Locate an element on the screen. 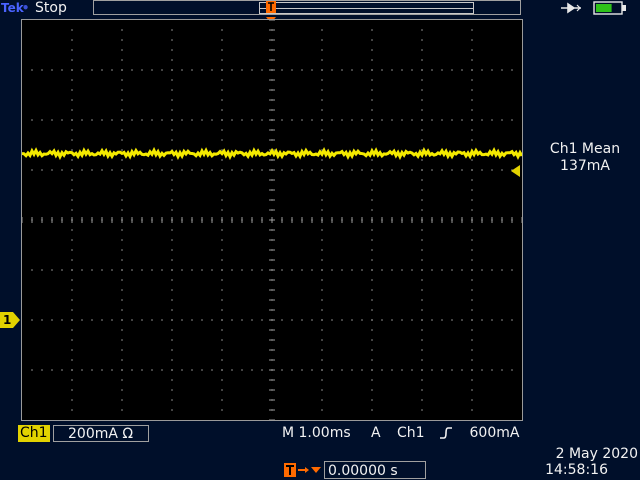  record-length-bar is located at coordinates (307, 7).